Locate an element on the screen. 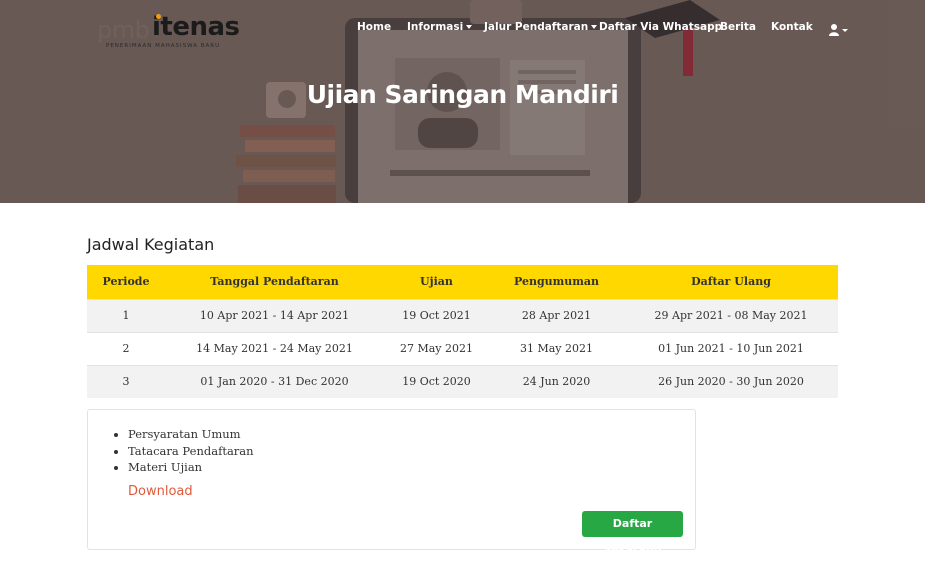 This screenshot has height=566, width=925. table-cell: 19 Oct 2020 is located at coordinates (436, 381).